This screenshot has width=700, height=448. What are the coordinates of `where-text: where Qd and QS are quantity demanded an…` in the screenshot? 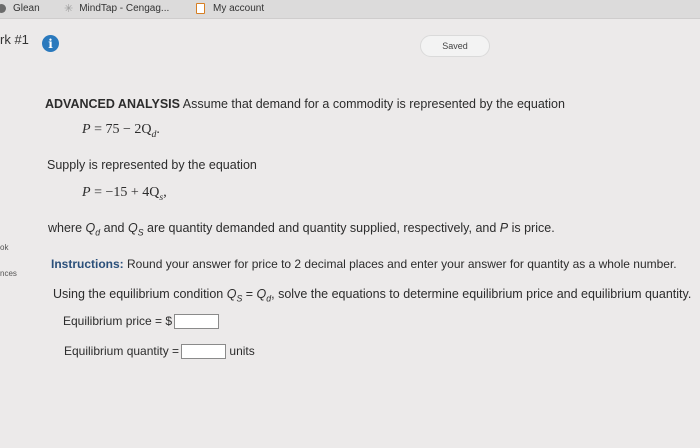 It's located at (301, 229).